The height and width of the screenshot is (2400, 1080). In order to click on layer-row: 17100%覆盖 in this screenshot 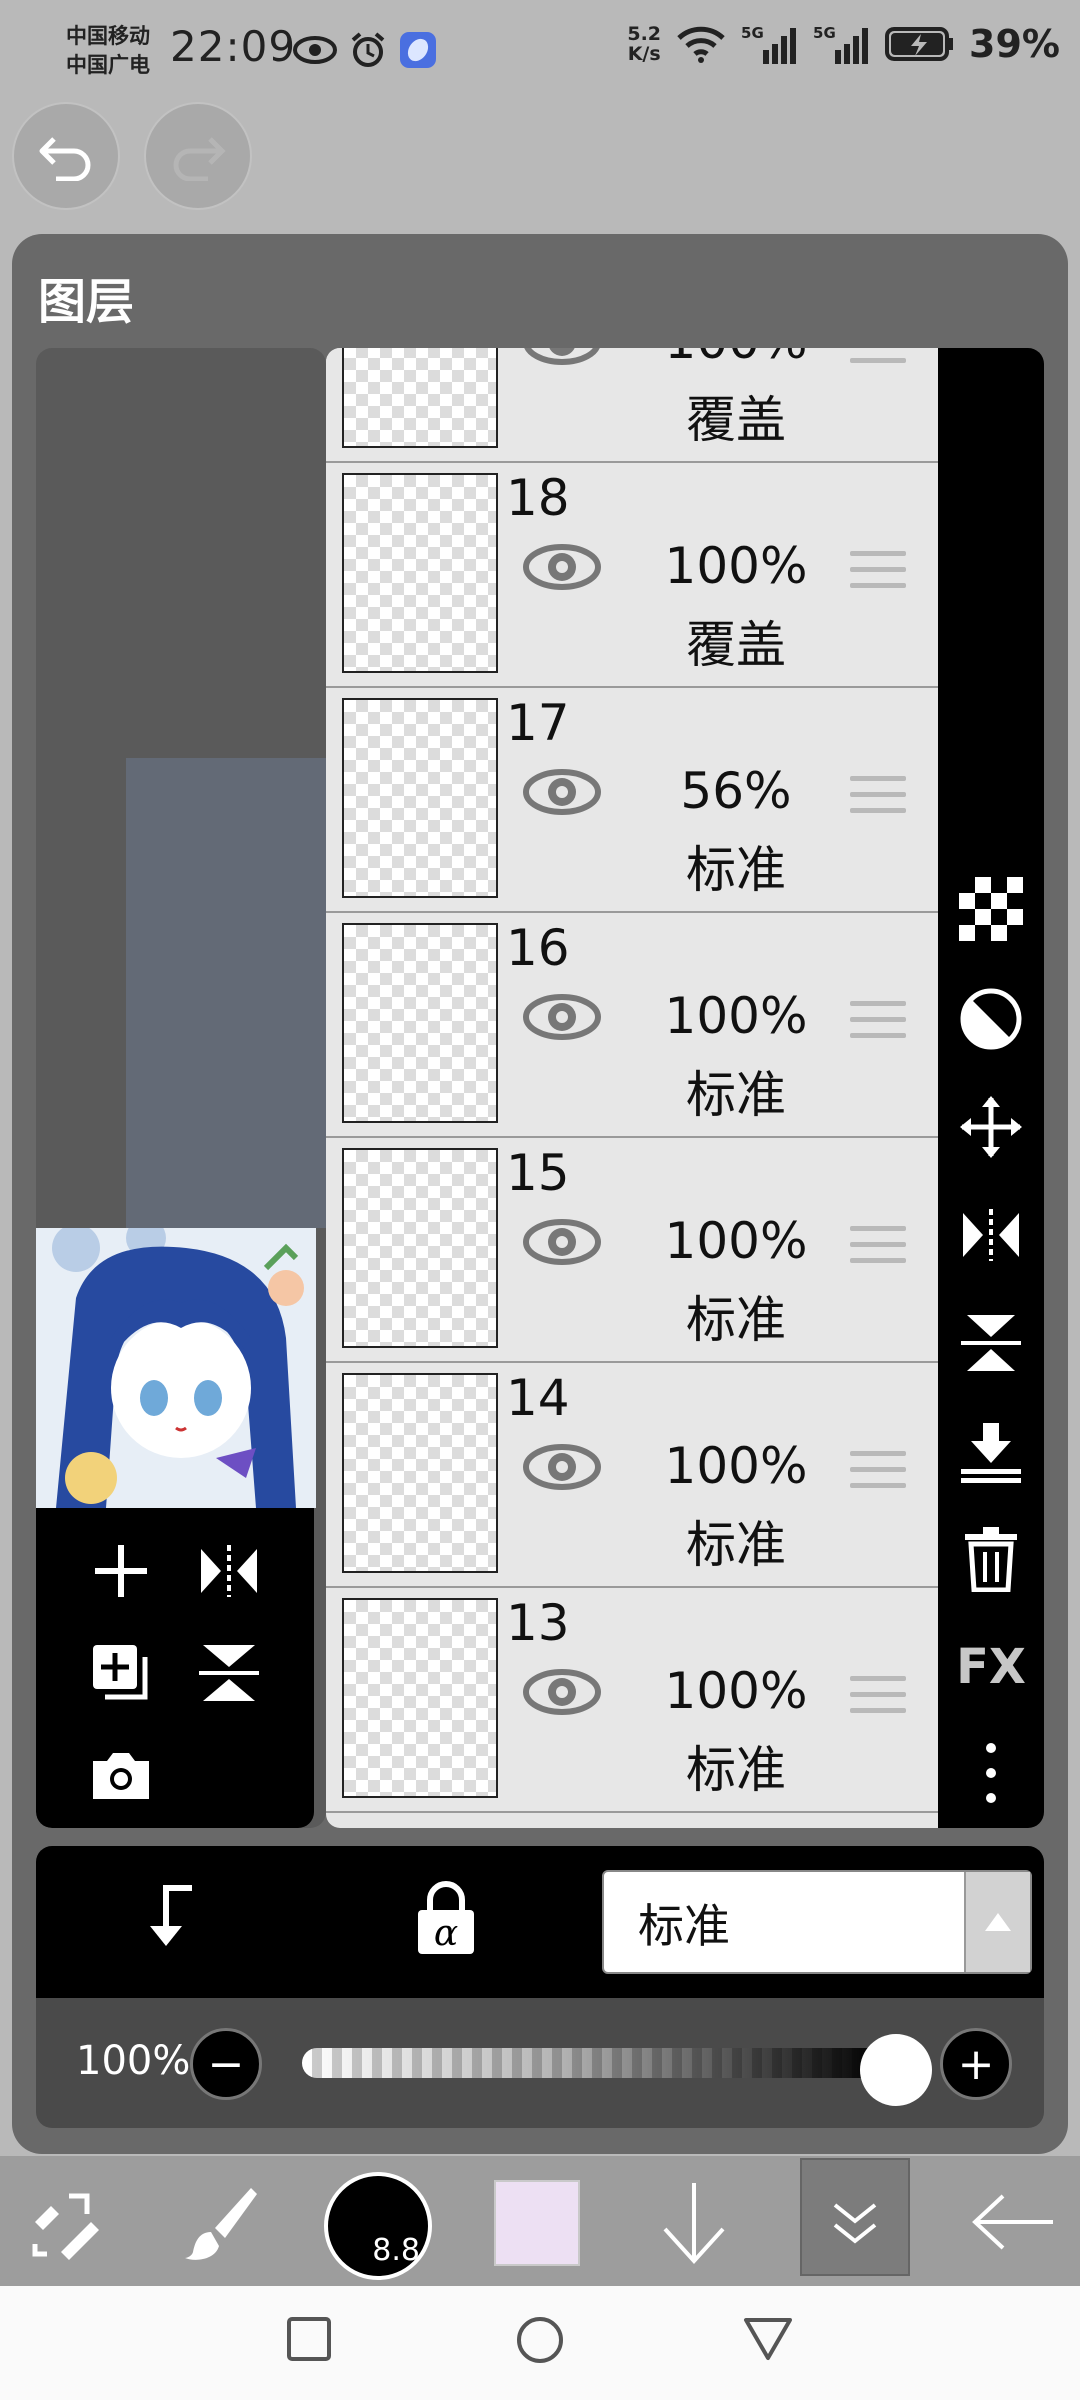, I will do `click(632, 405)`.